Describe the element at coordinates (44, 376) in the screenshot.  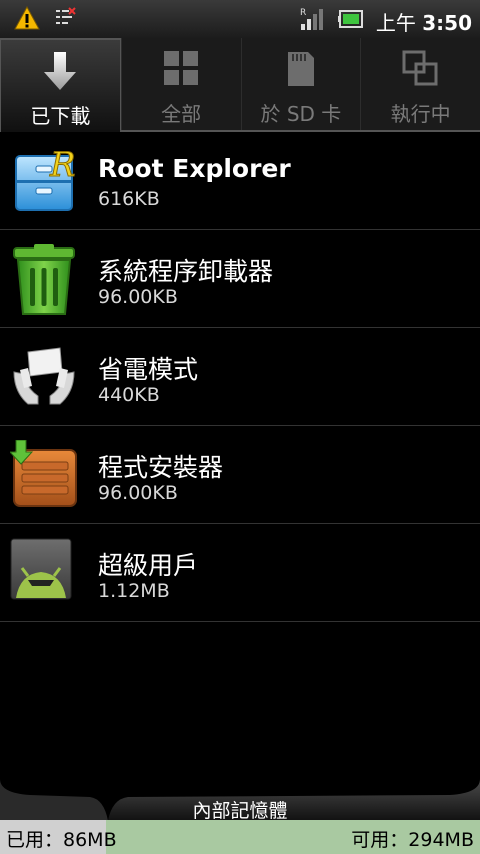
I see `power-saver-hands-icon` at that location.